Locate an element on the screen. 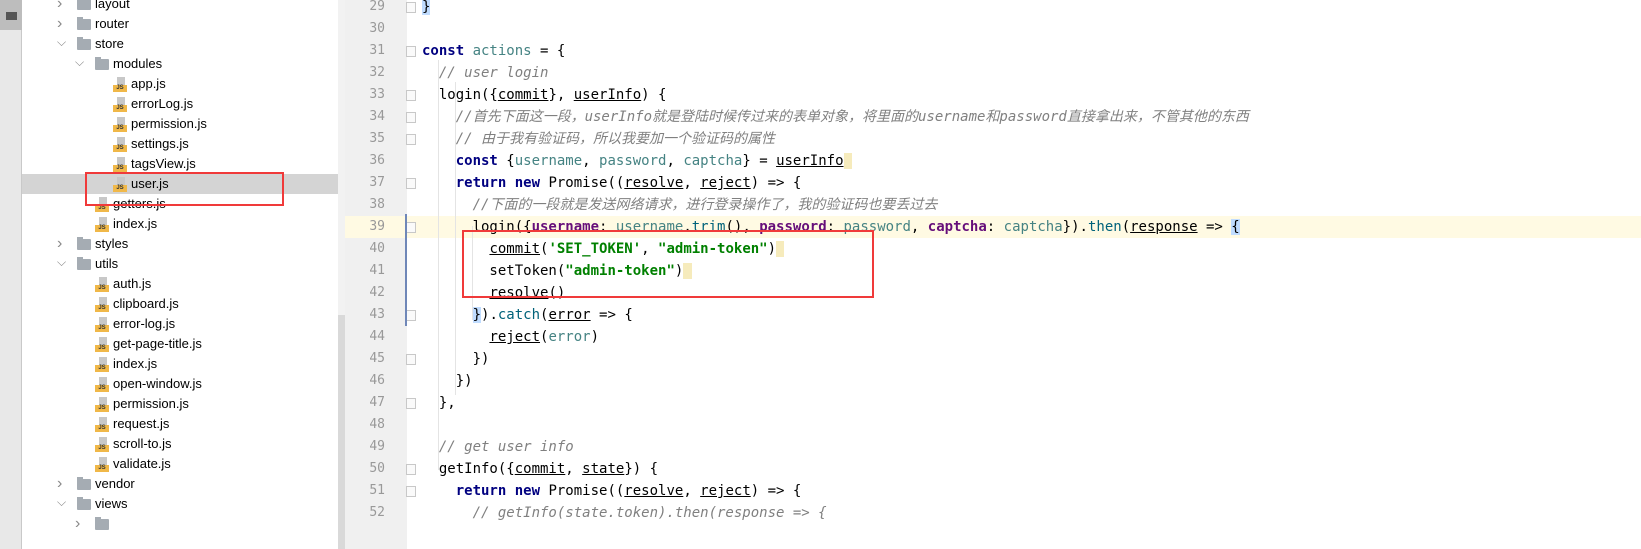  code-token: //下面的一段就是发送网络请求，进行登录操作了，我的验证码也要丢过去 is located at coordinates (680, 205).